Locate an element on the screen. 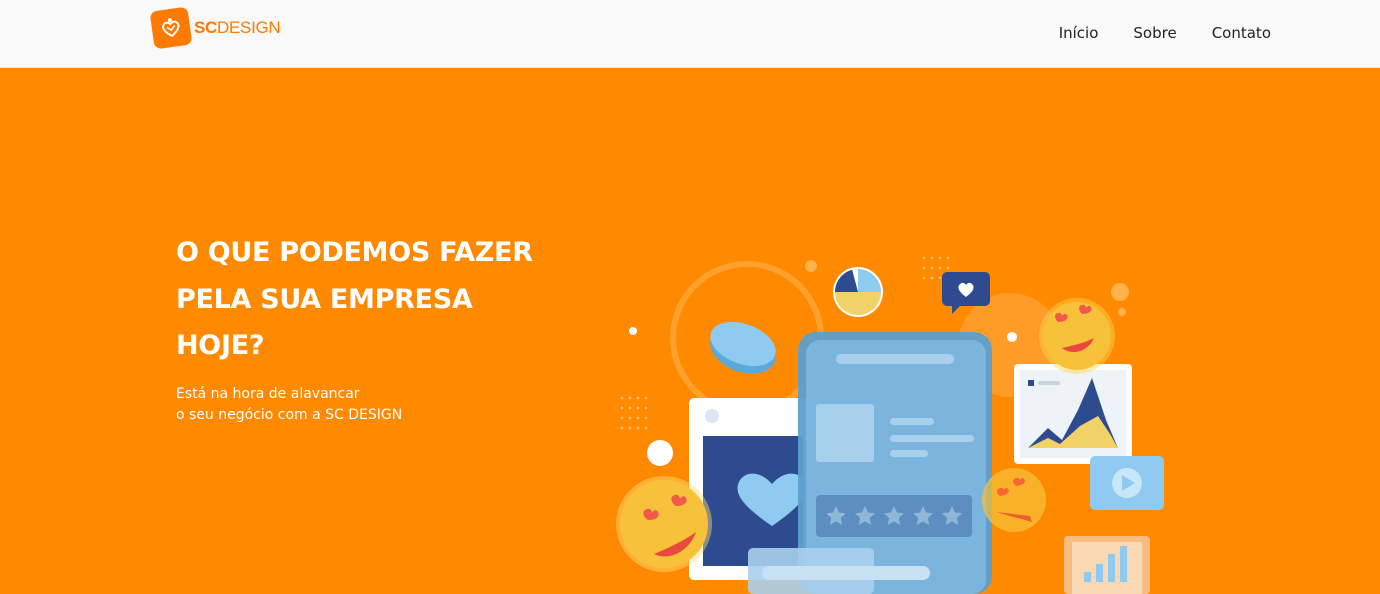 The image size is (1380, 594). hero-title-line: HOJE? is located at coordinates (220, 345).